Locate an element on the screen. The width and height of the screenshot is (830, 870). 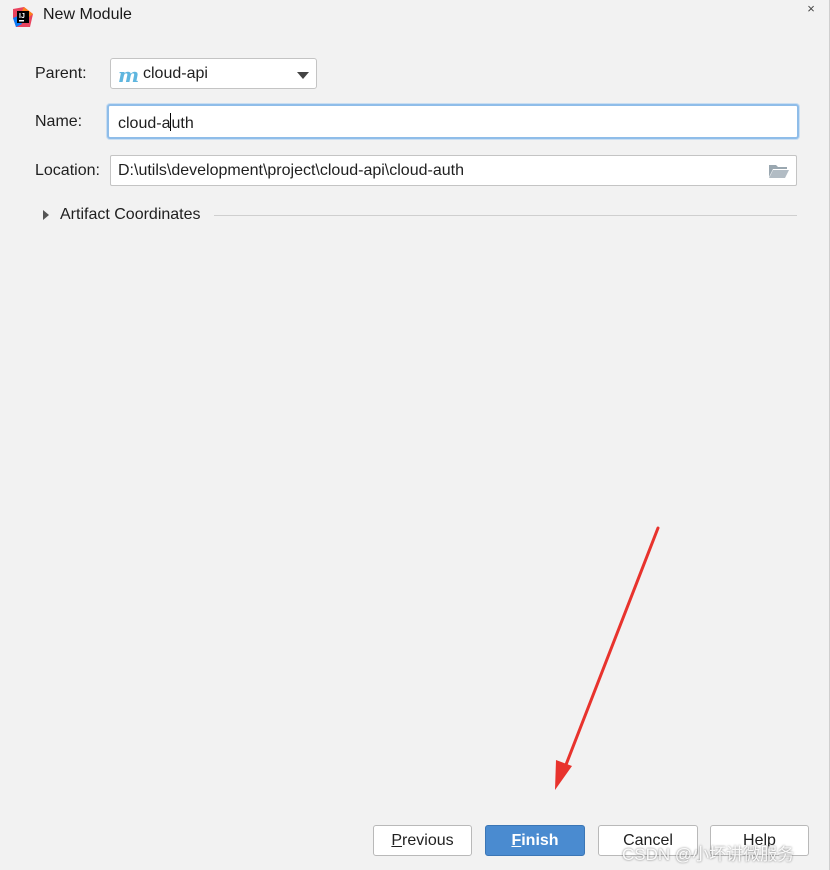
red-arrow-annotation is located at coordinates (607, 658).